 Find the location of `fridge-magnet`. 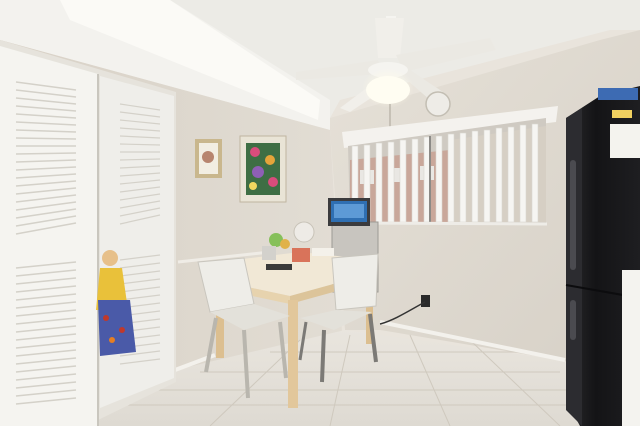

fridge-magnet is located at coordinates (618, 94).